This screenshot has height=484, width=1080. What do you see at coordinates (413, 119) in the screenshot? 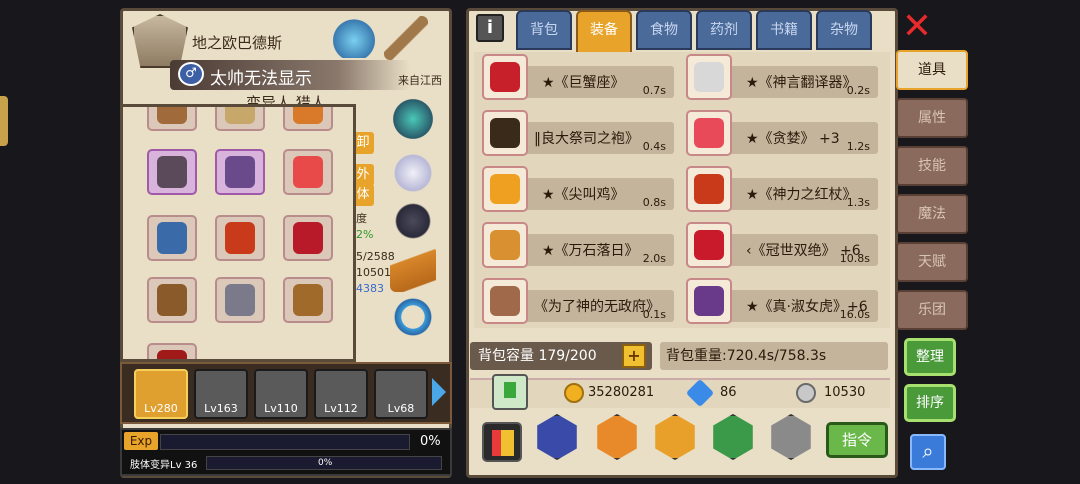
I see `amulet-slot-icon` at bounding box center [413, 119].